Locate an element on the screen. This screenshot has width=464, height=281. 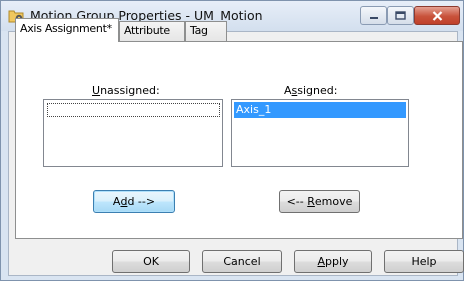
assigned-label: Assigned: is located at coordinates (311, 90).